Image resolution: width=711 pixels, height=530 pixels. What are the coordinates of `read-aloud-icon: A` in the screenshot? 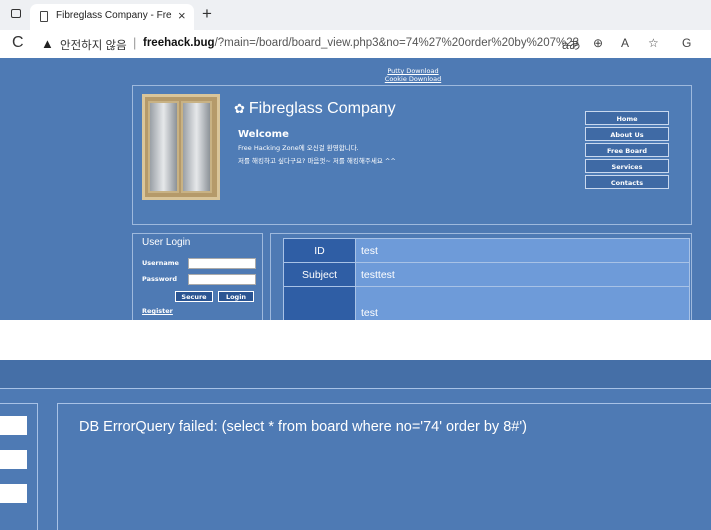 It's located at (625, 43).